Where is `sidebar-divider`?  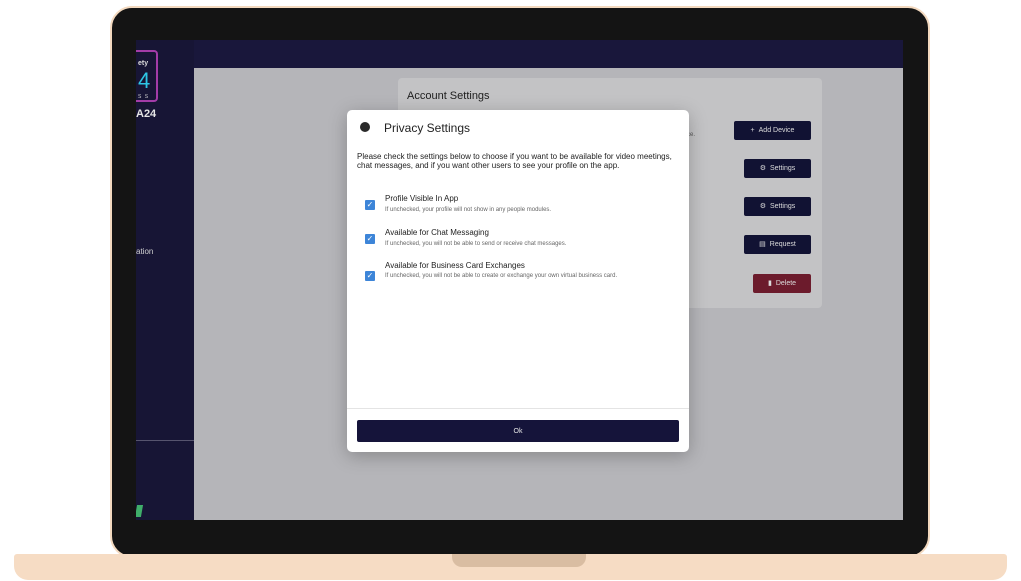 sidebar-divider is located at coordinates (165, 440).